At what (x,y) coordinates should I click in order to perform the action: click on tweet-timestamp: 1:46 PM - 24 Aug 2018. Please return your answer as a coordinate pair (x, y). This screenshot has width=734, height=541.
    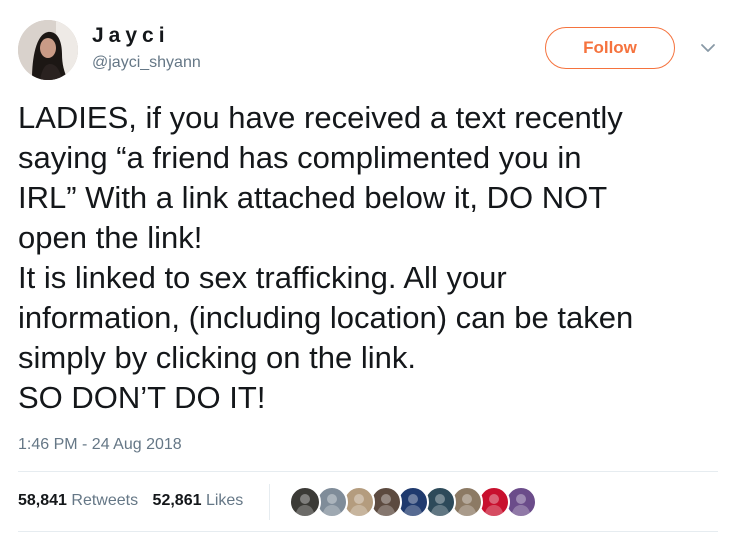
    Looking at the image, I should click on (100, 445).